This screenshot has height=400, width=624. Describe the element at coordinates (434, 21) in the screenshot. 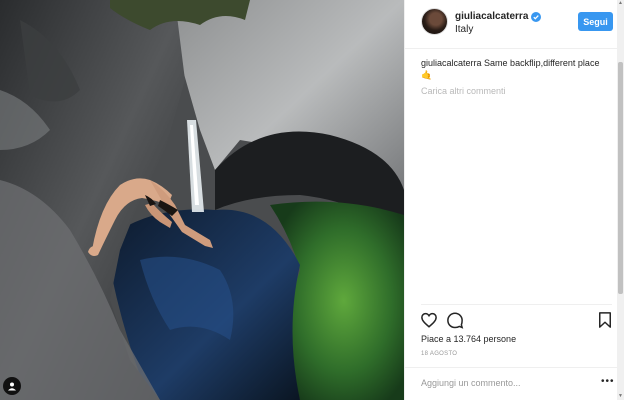

I see `avatar` at that location.